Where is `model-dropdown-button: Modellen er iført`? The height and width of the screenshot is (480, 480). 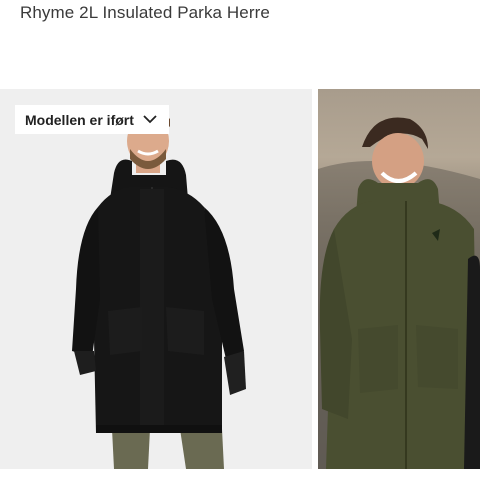
model-dropdown-button: Modellen er iført is located at coordinates (92, 119).